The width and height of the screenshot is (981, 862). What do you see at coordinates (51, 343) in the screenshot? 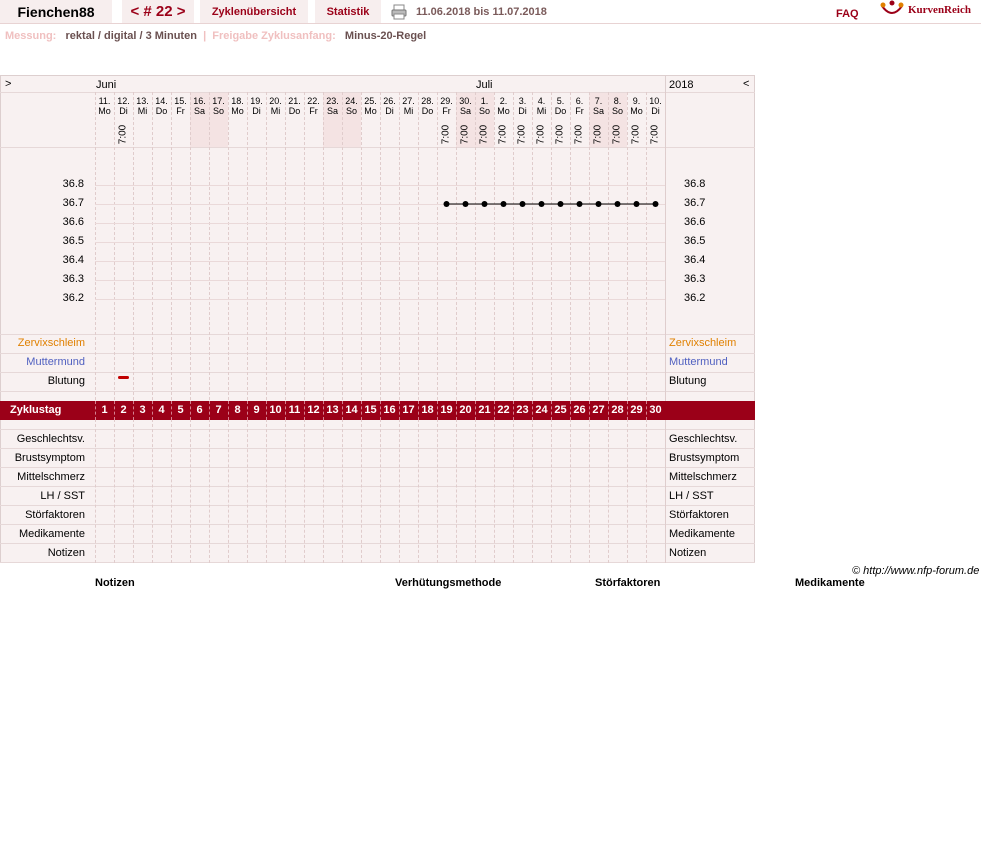
I see `cervical-mucus-label: Zervixschleim` at bounding box center [51, 343].